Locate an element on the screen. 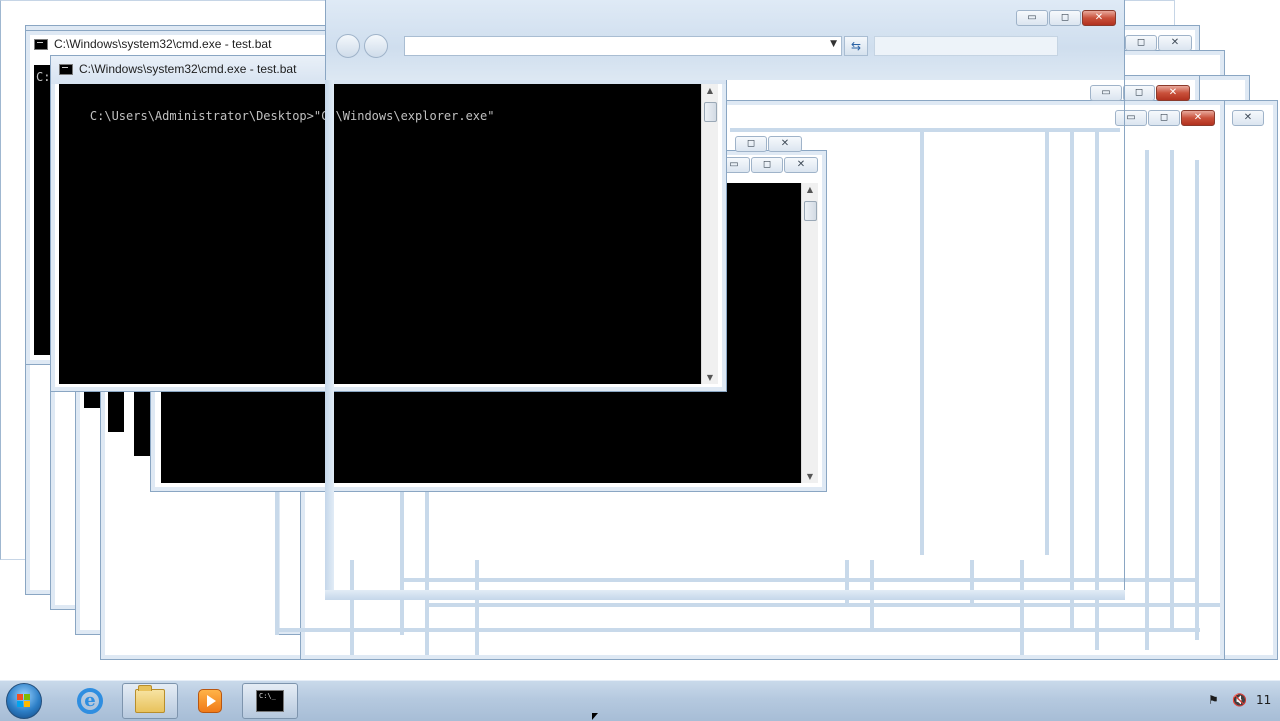  explorer-header: ▭ ◻ ✕ ▼ ⇆ is located at coordinates (725, 40).